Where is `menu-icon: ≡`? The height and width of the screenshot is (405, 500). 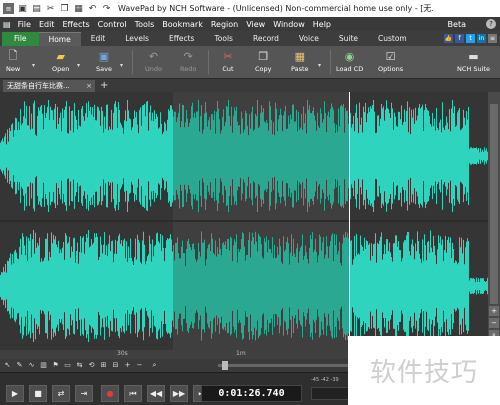 menu-icon: ≡ is located at coordinates (492, 38).